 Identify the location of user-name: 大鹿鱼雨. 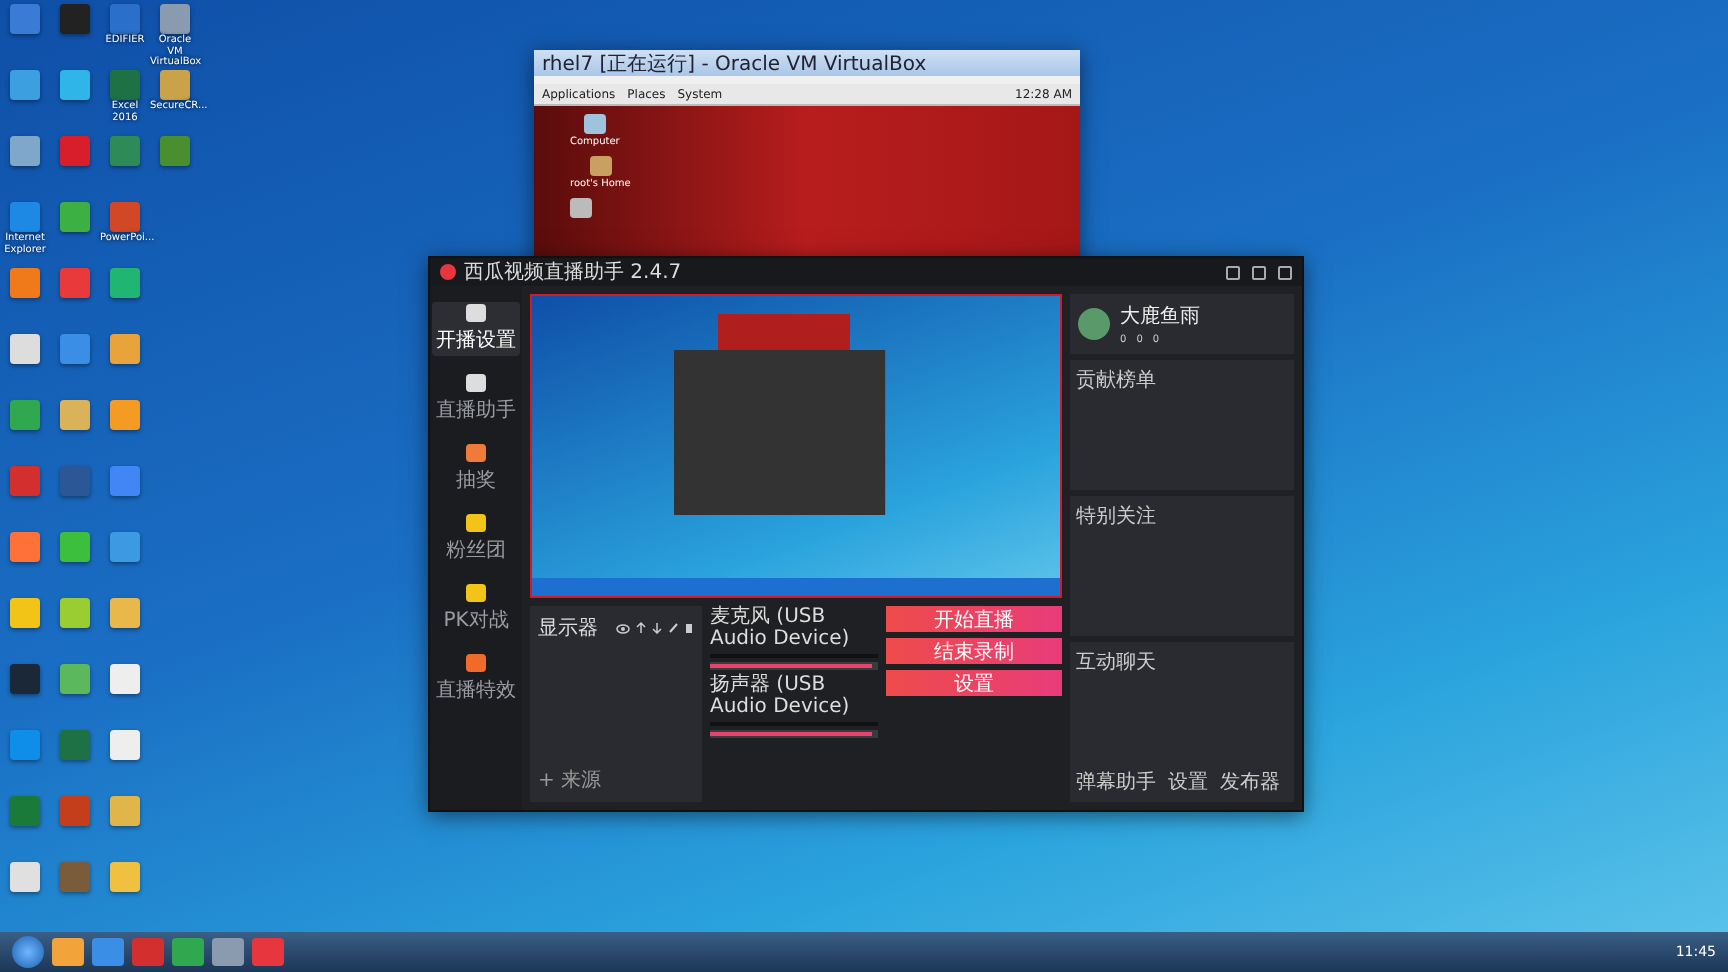
(1160, 316).